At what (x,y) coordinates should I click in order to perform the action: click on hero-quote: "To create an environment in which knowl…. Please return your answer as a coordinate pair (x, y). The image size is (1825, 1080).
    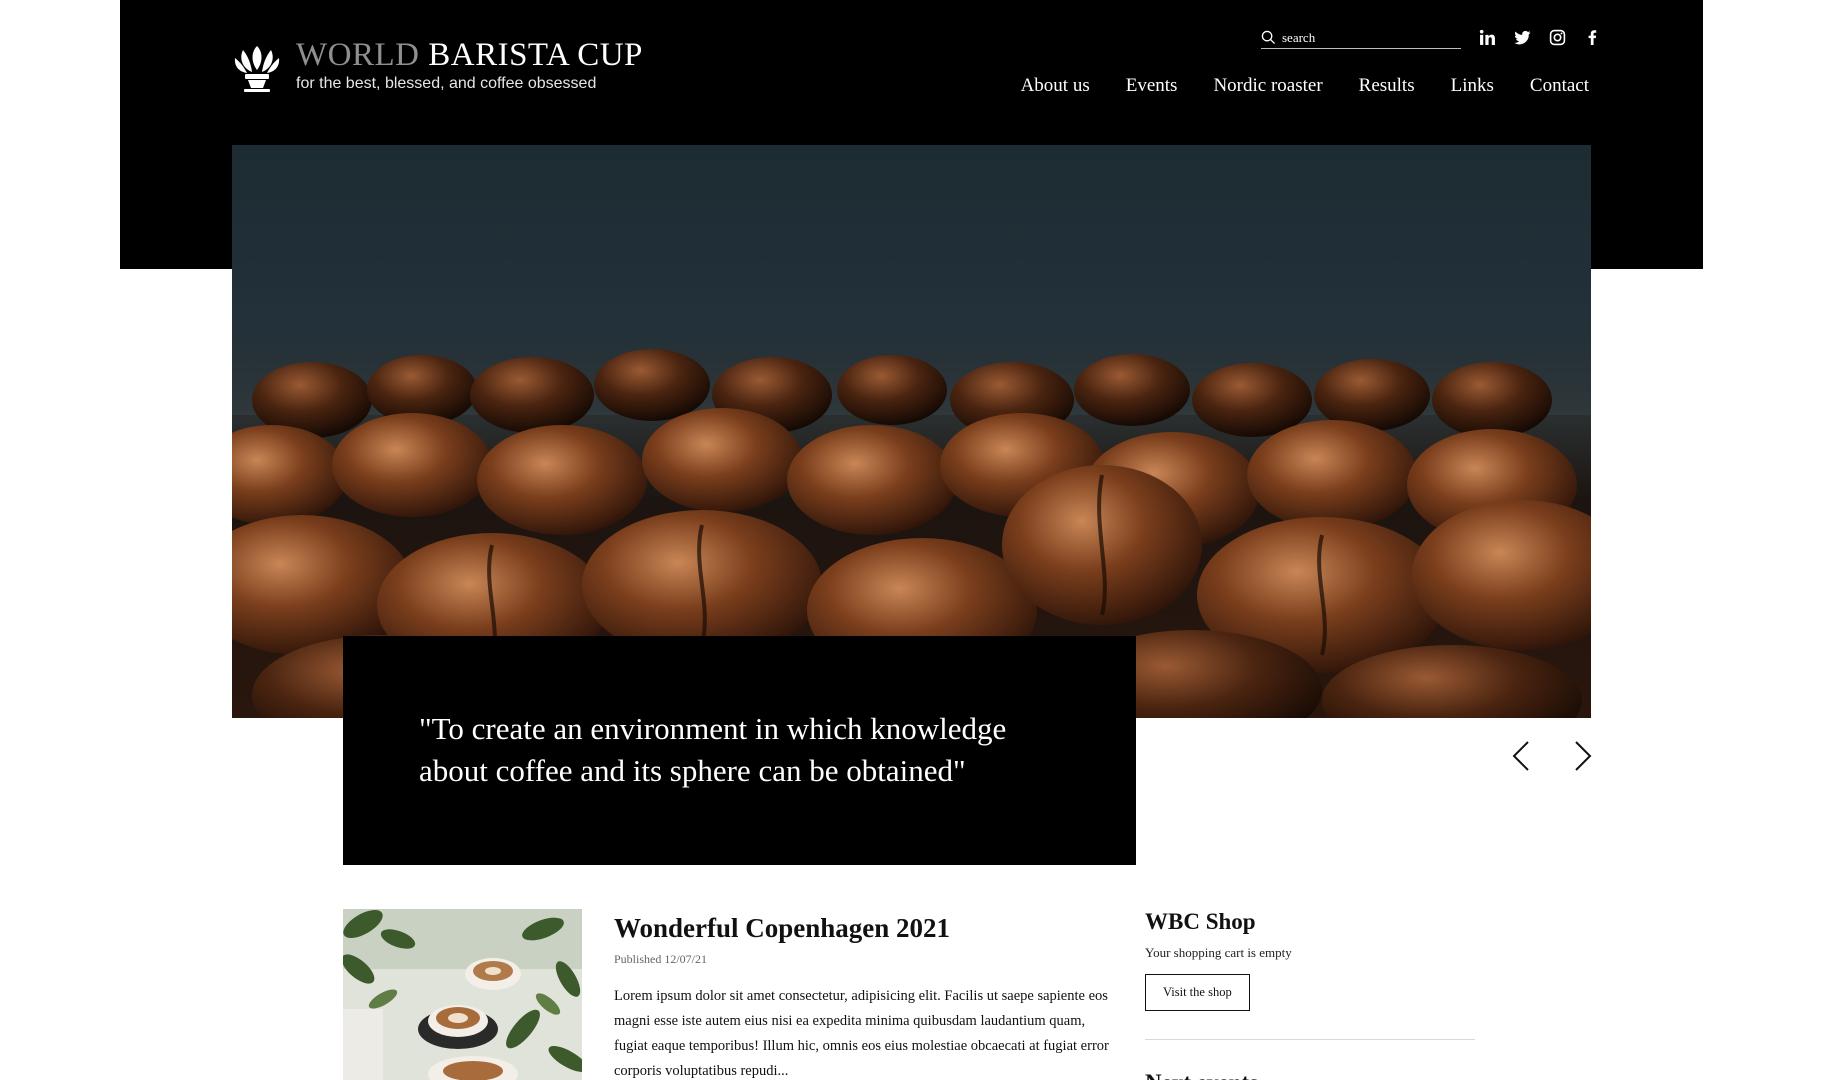
    Looking at the image, I should click on (713, 749).